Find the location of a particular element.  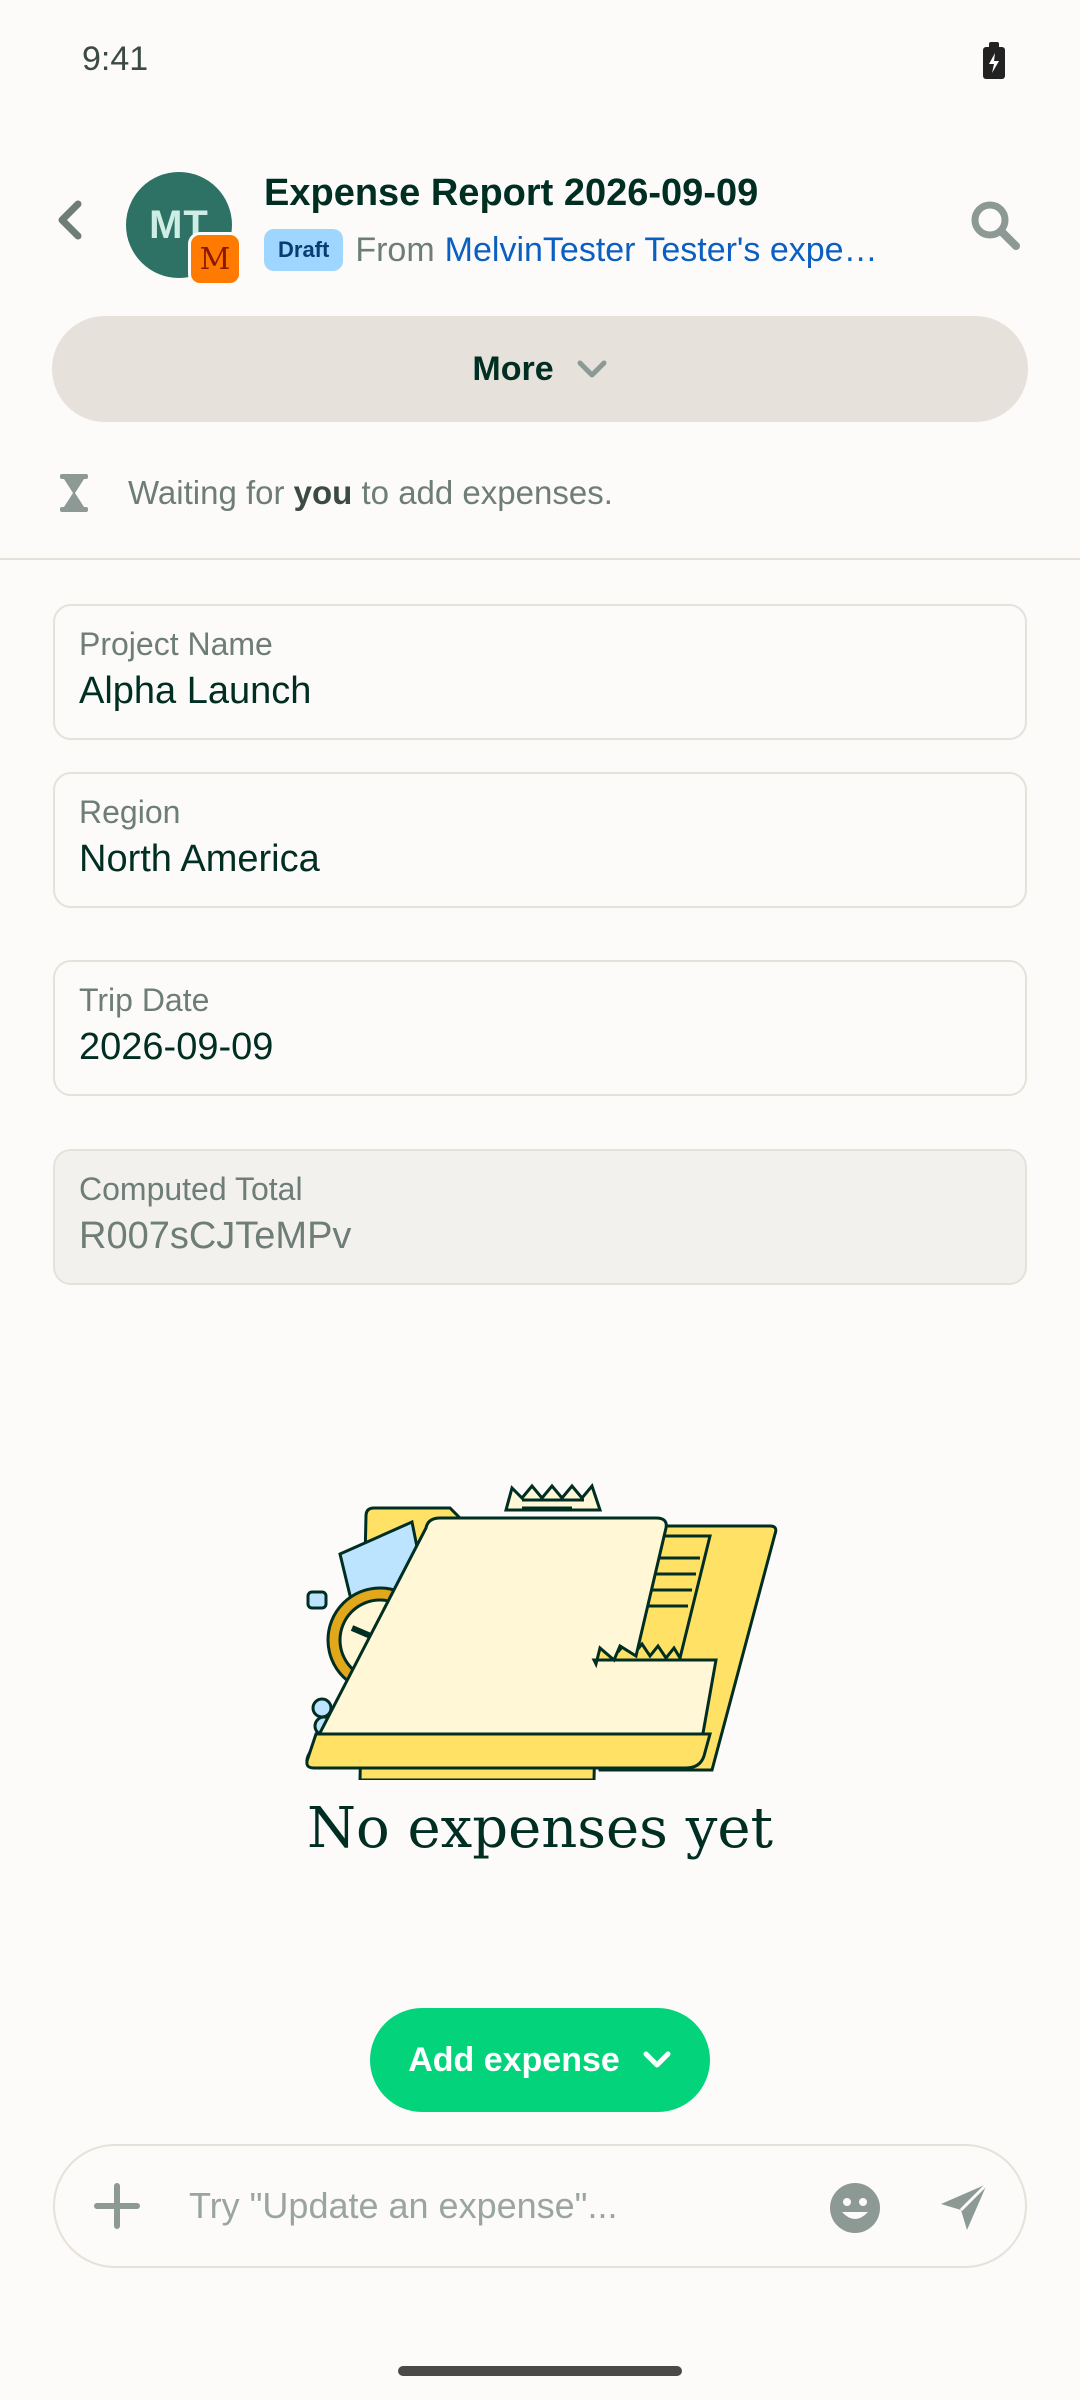

field-value: Alpha Launch is located at coordinates (195, 691).